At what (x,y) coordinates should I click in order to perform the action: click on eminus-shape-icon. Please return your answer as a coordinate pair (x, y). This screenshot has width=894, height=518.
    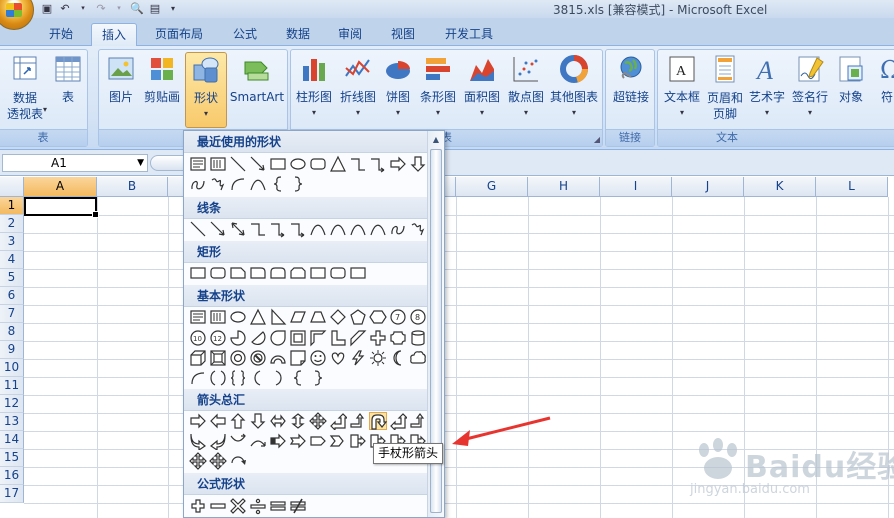
    Looking at the image, I should click on (218, 506).